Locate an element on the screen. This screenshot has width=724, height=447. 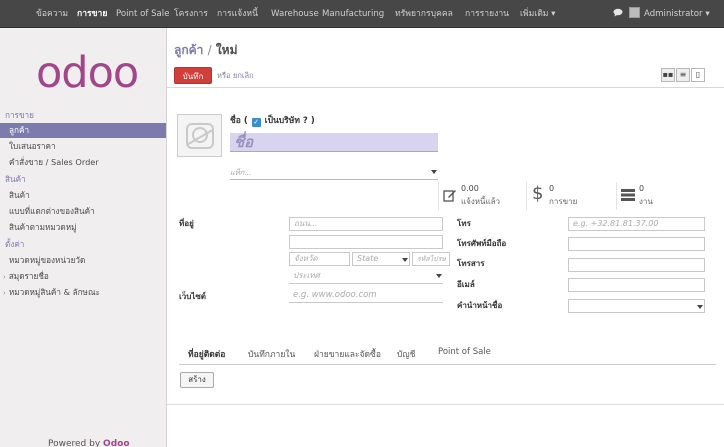
name-label: ชื่อ is located at coordinates (235, 121).